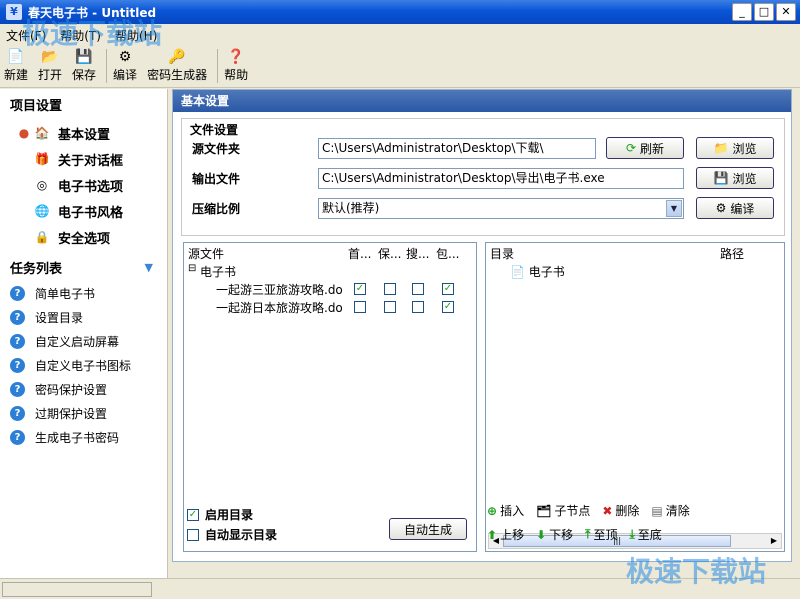 The image size is (800, 599). I want to click on checkbox-first, so click(360, 307).